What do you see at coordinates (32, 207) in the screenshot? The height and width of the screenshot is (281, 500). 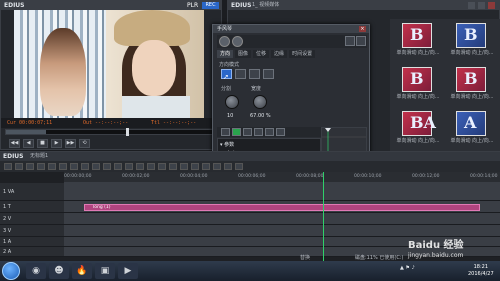 I see `track-header: 1 T` at bounding box center [32, 207].